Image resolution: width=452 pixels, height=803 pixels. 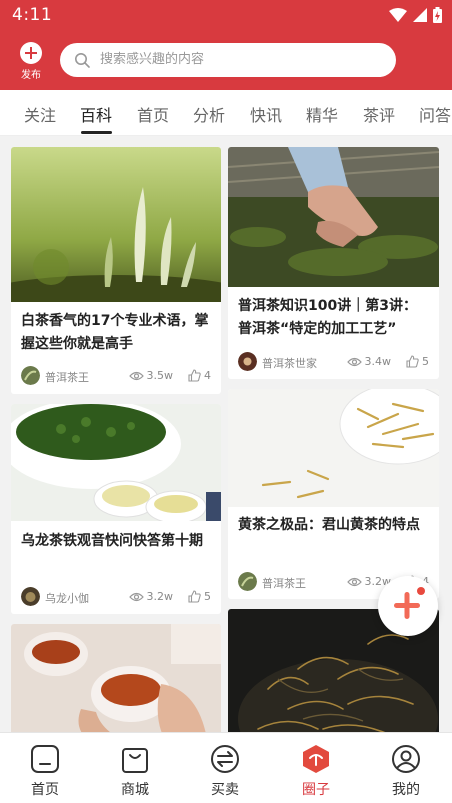 What do you see at coordinates (40, 114) in the screenshot?
I see `tab-follow: 关注` at bounding box center [40, 114].